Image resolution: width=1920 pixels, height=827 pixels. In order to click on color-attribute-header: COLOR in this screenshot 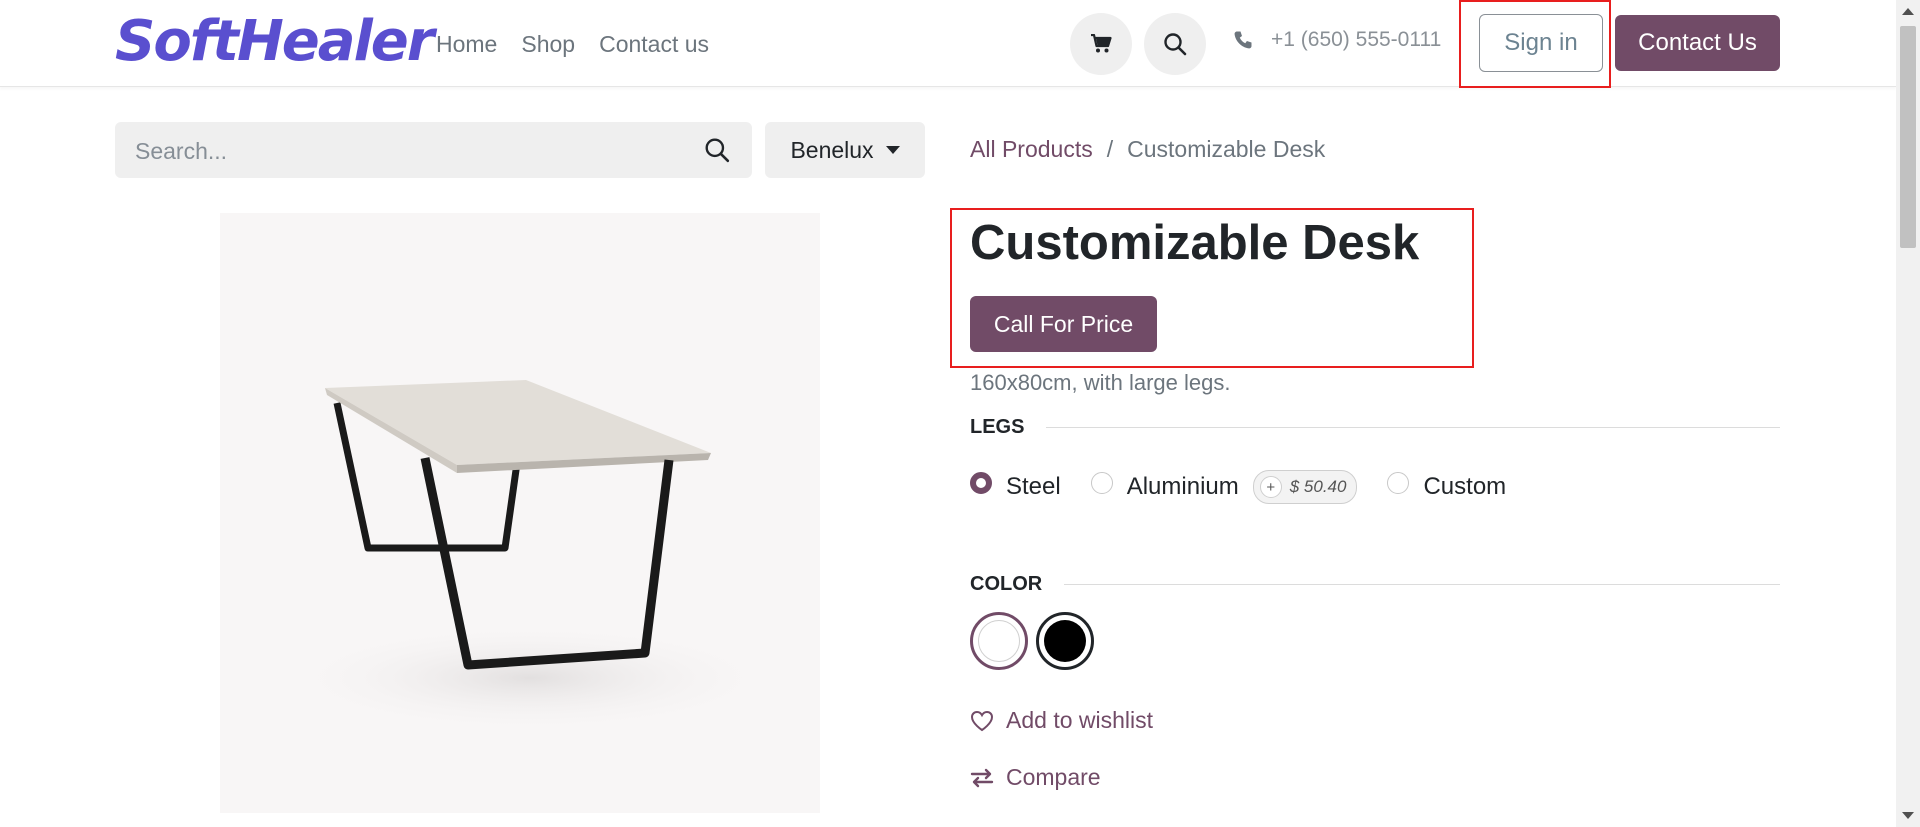, I will do `click(1375, 584)`.